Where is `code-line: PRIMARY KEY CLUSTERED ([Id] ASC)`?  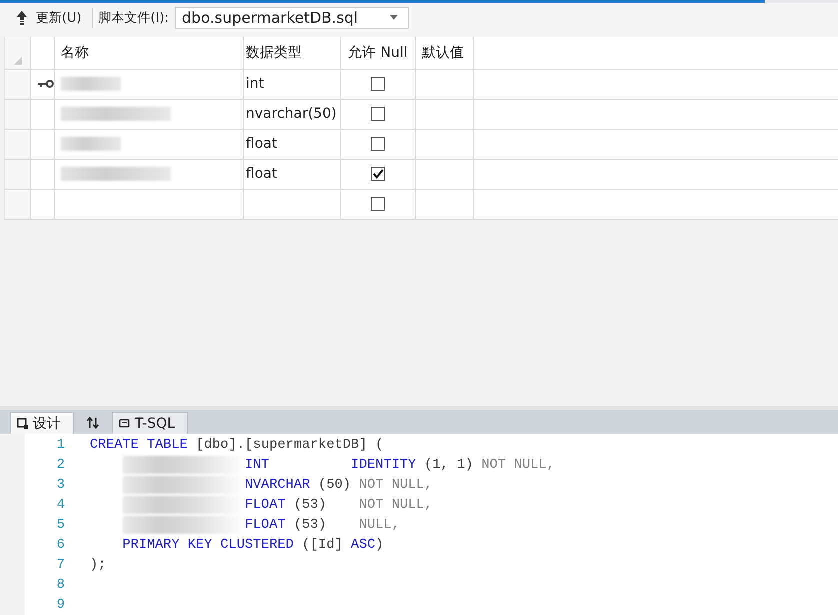
code-line: PRIMARY KEY CLUSTERED ([Id] ASC) is located at coordinates (253, 545).